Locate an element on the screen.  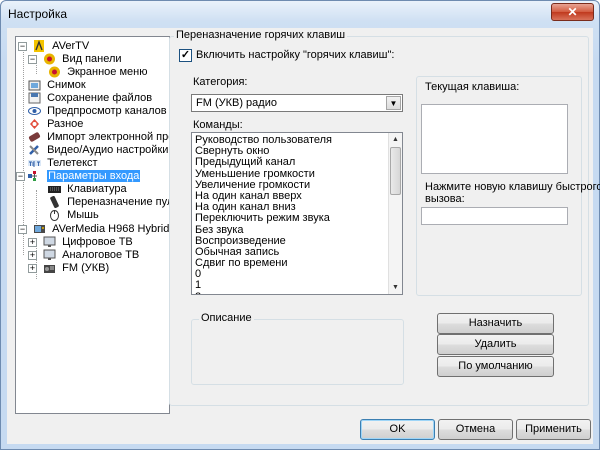
chevron-down-icon: ▼ is located at coordinates (393, 103).